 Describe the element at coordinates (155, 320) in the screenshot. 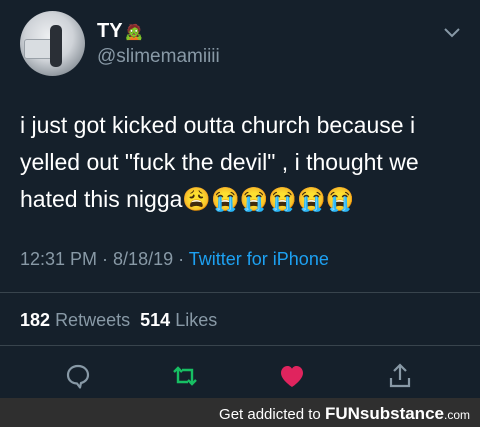

I see `likes-count: 514` at that location.